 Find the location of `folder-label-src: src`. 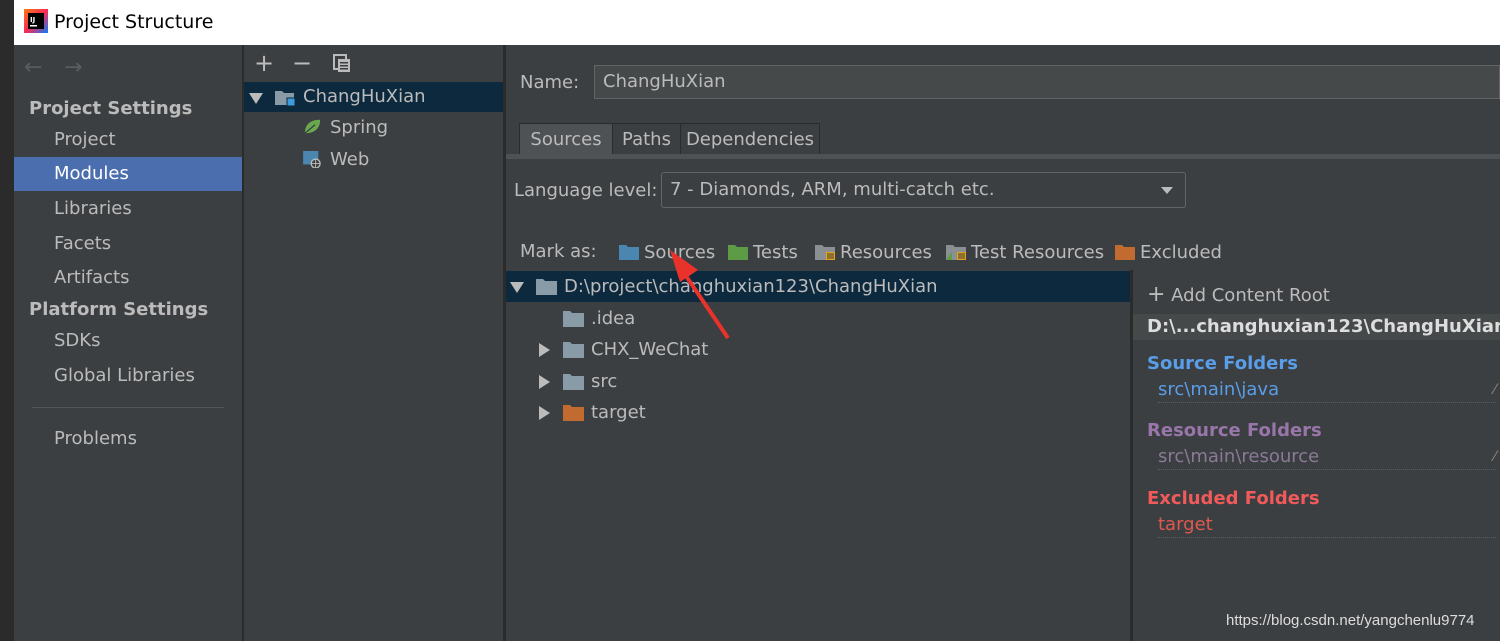

folder-label-src: src is located at coordinates (604, 381).